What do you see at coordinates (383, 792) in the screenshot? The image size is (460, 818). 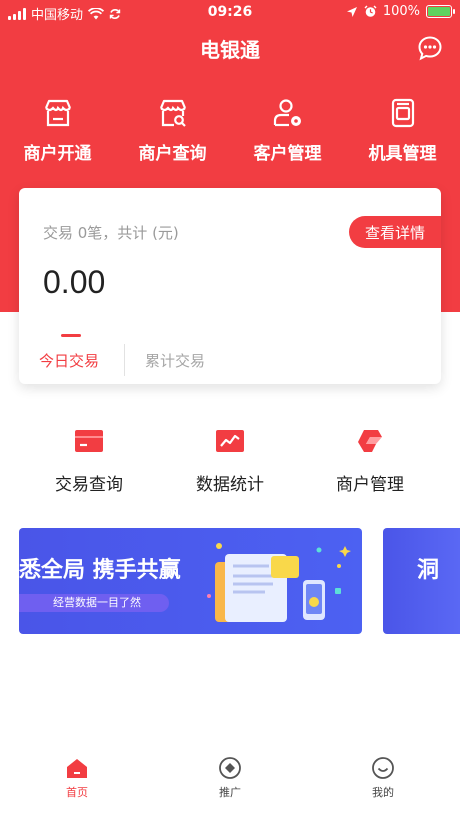 I see `nav-label: 我的` at bounding box center [383, 792].